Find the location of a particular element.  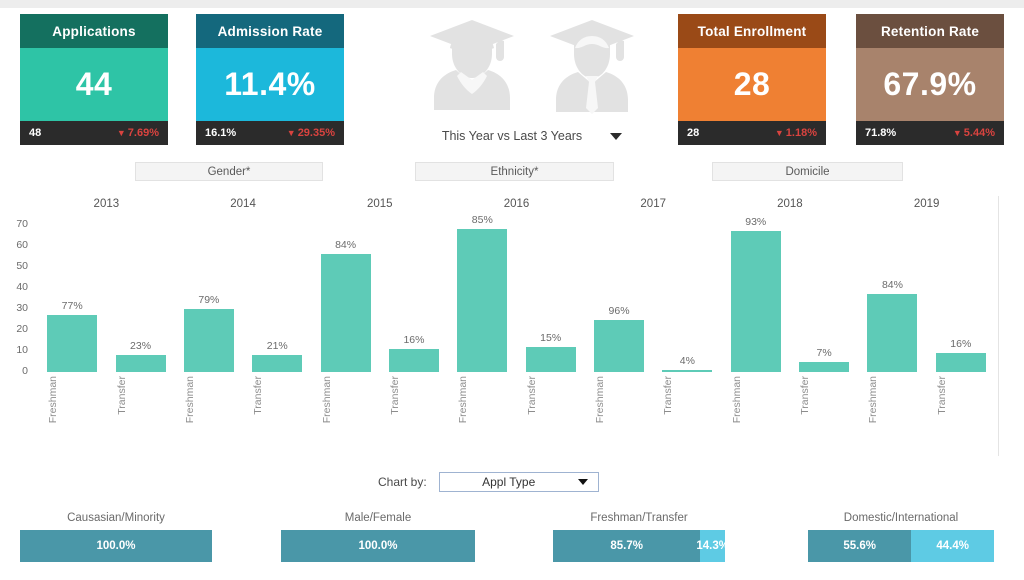

split-bar-ethnicity: Causasian/Minority 100.0% is located at coordinates (116, 537).